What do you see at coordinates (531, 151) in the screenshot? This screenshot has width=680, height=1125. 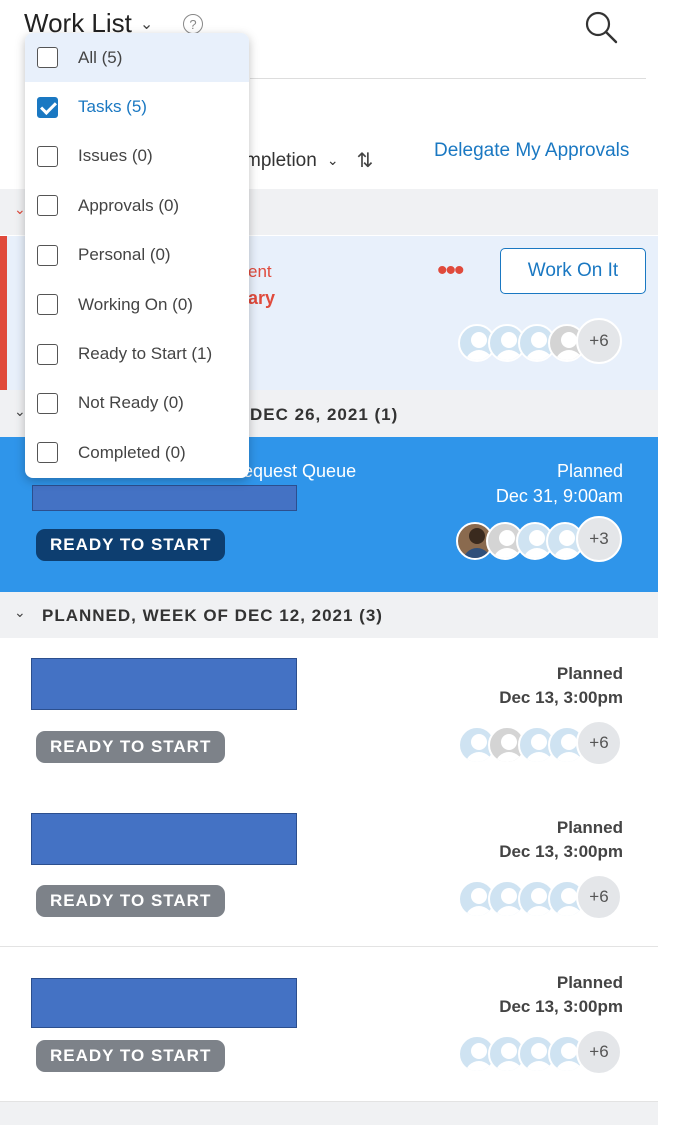 I see `delegate-approvals-link: Delegate My Approvals` at bounding box center [531, 151].